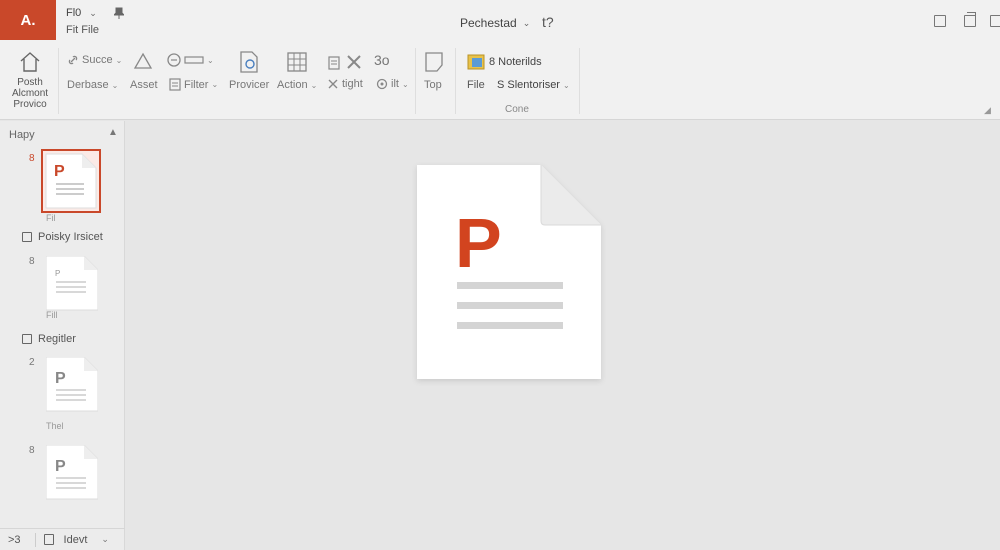 The image size is (1000, 550). I want to click on circle-info-icon, so click(174, 60).